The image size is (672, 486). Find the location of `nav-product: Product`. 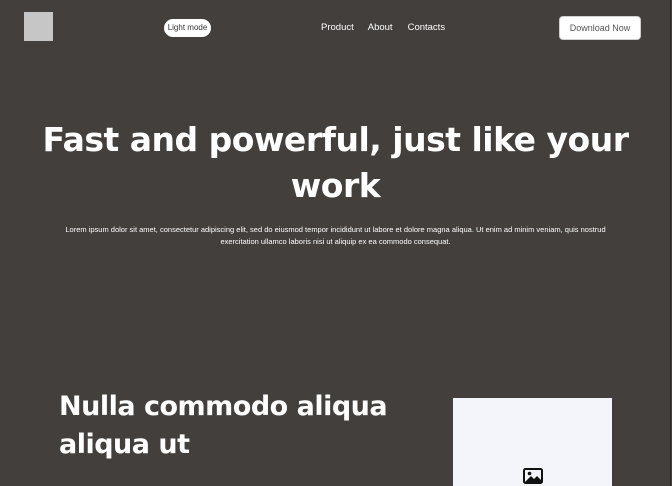

nav-product: Product is located at coordinates (337, 27).